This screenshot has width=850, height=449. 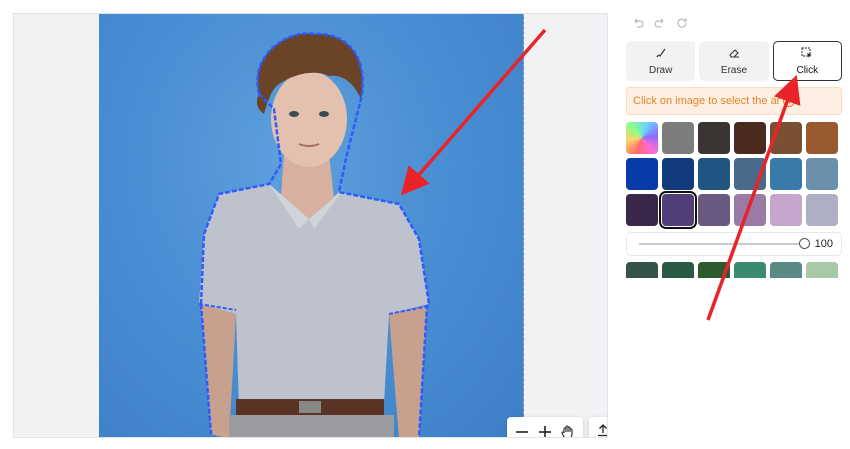 What do you see at coordinates (642, 138) in the screenshot?
I see `color-swatch-gradient` at bounding box center [642, 138].